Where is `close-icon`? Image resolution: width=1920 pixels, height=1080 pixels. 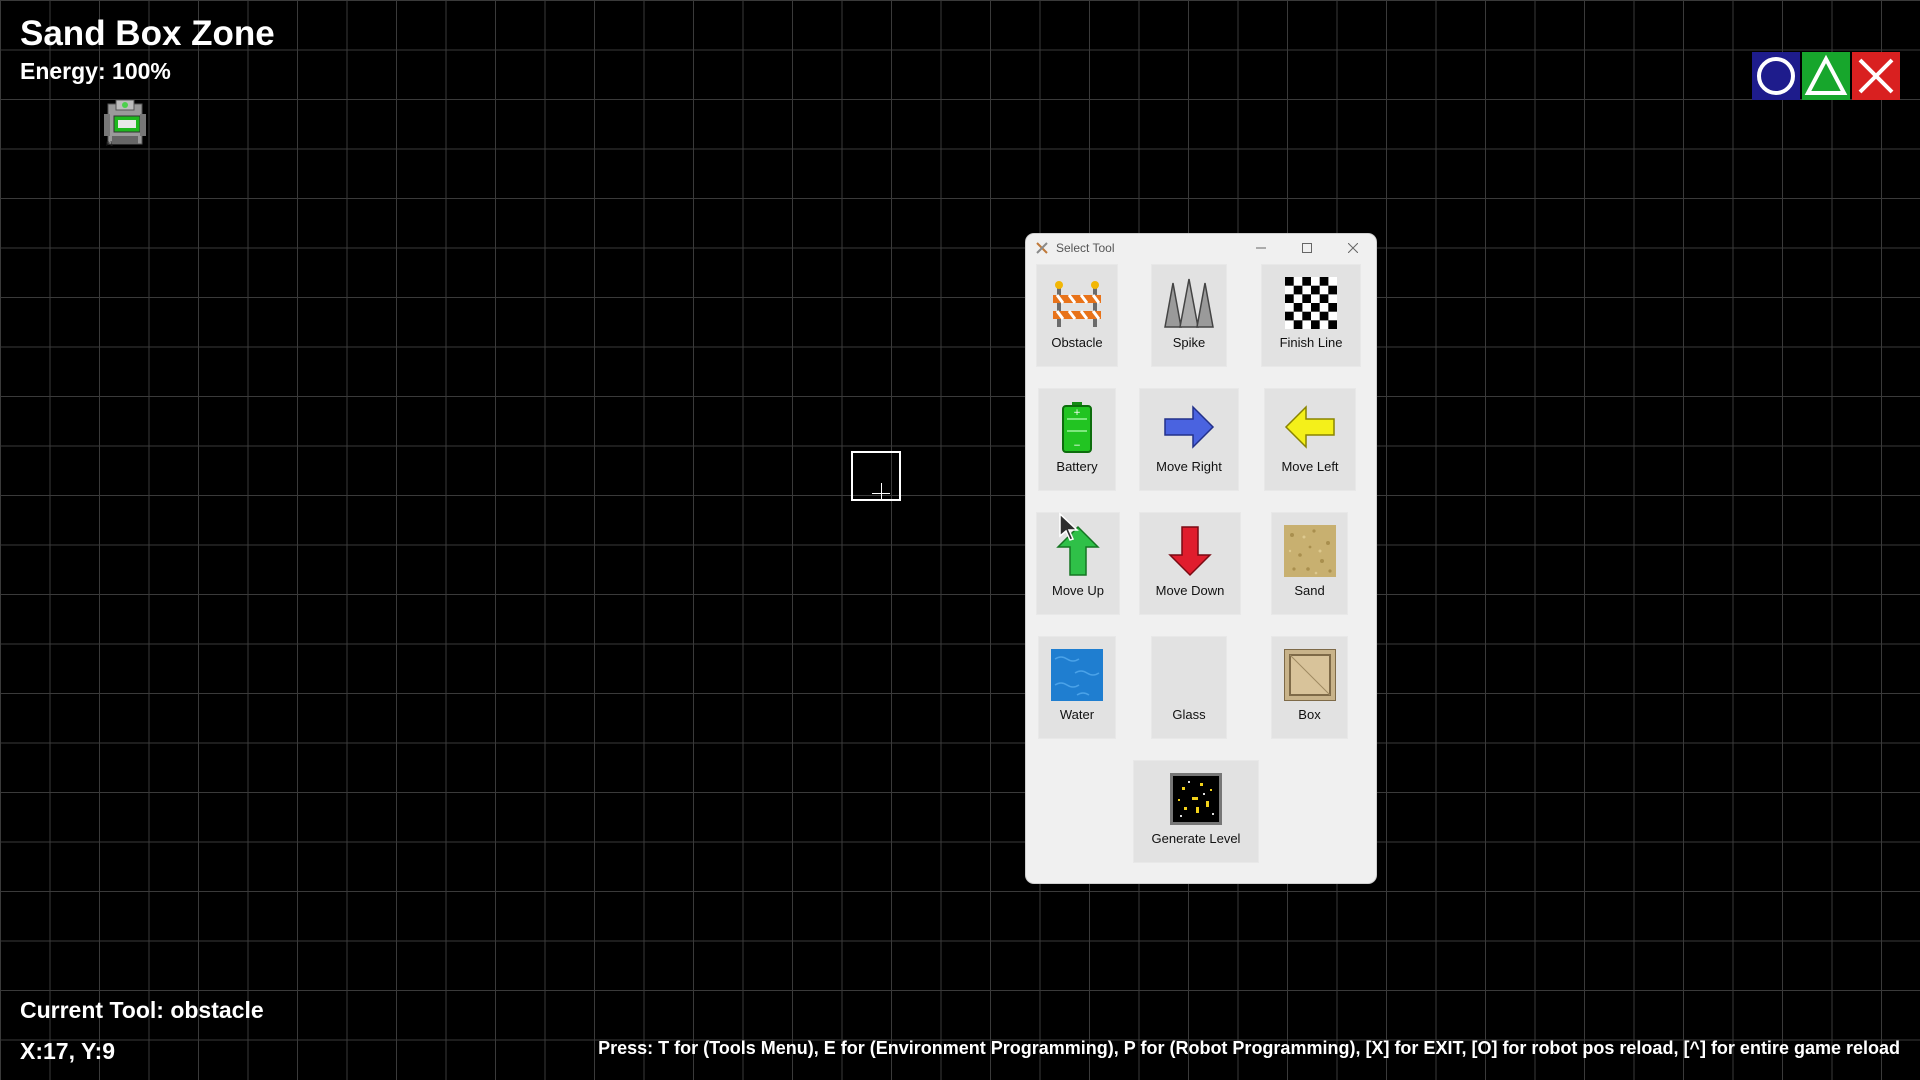
close-icon is located at coordinates (1353, 248).